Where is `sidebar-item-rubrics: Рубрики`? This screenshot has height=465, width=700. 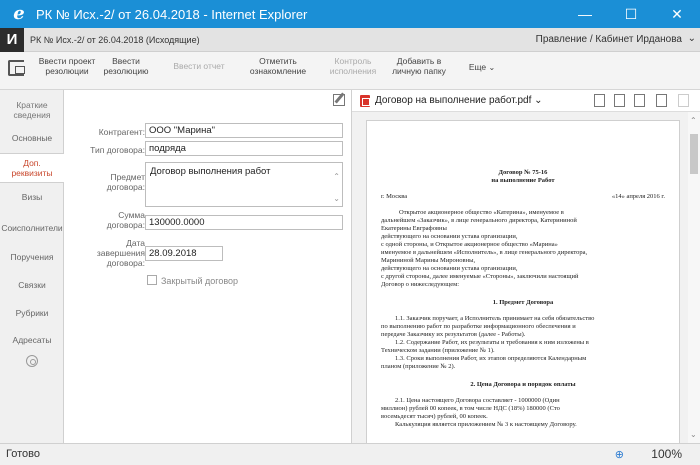 sidebar-item-rubrics: Рубрики is located at coordinates (32, 313).